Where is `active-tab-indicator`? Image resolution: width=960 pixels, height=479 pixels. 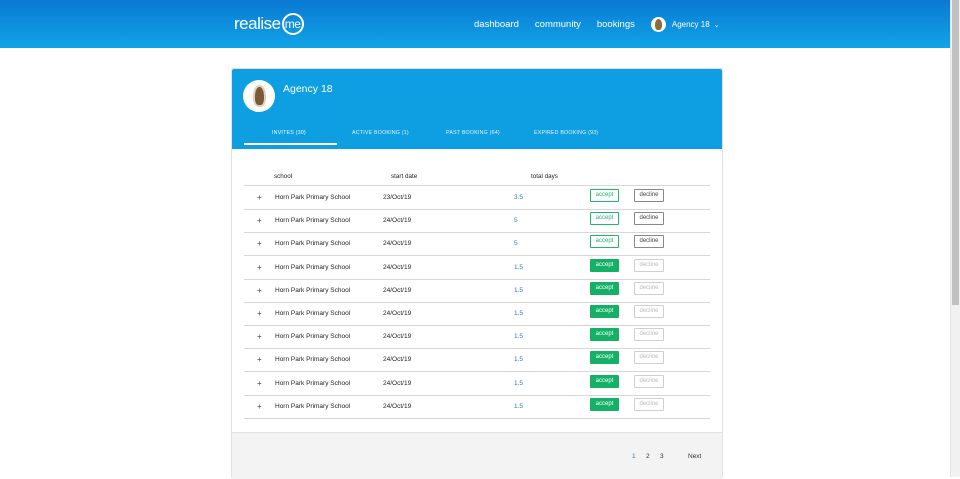
active-tab-indicator is located at coordinates (290, 144).